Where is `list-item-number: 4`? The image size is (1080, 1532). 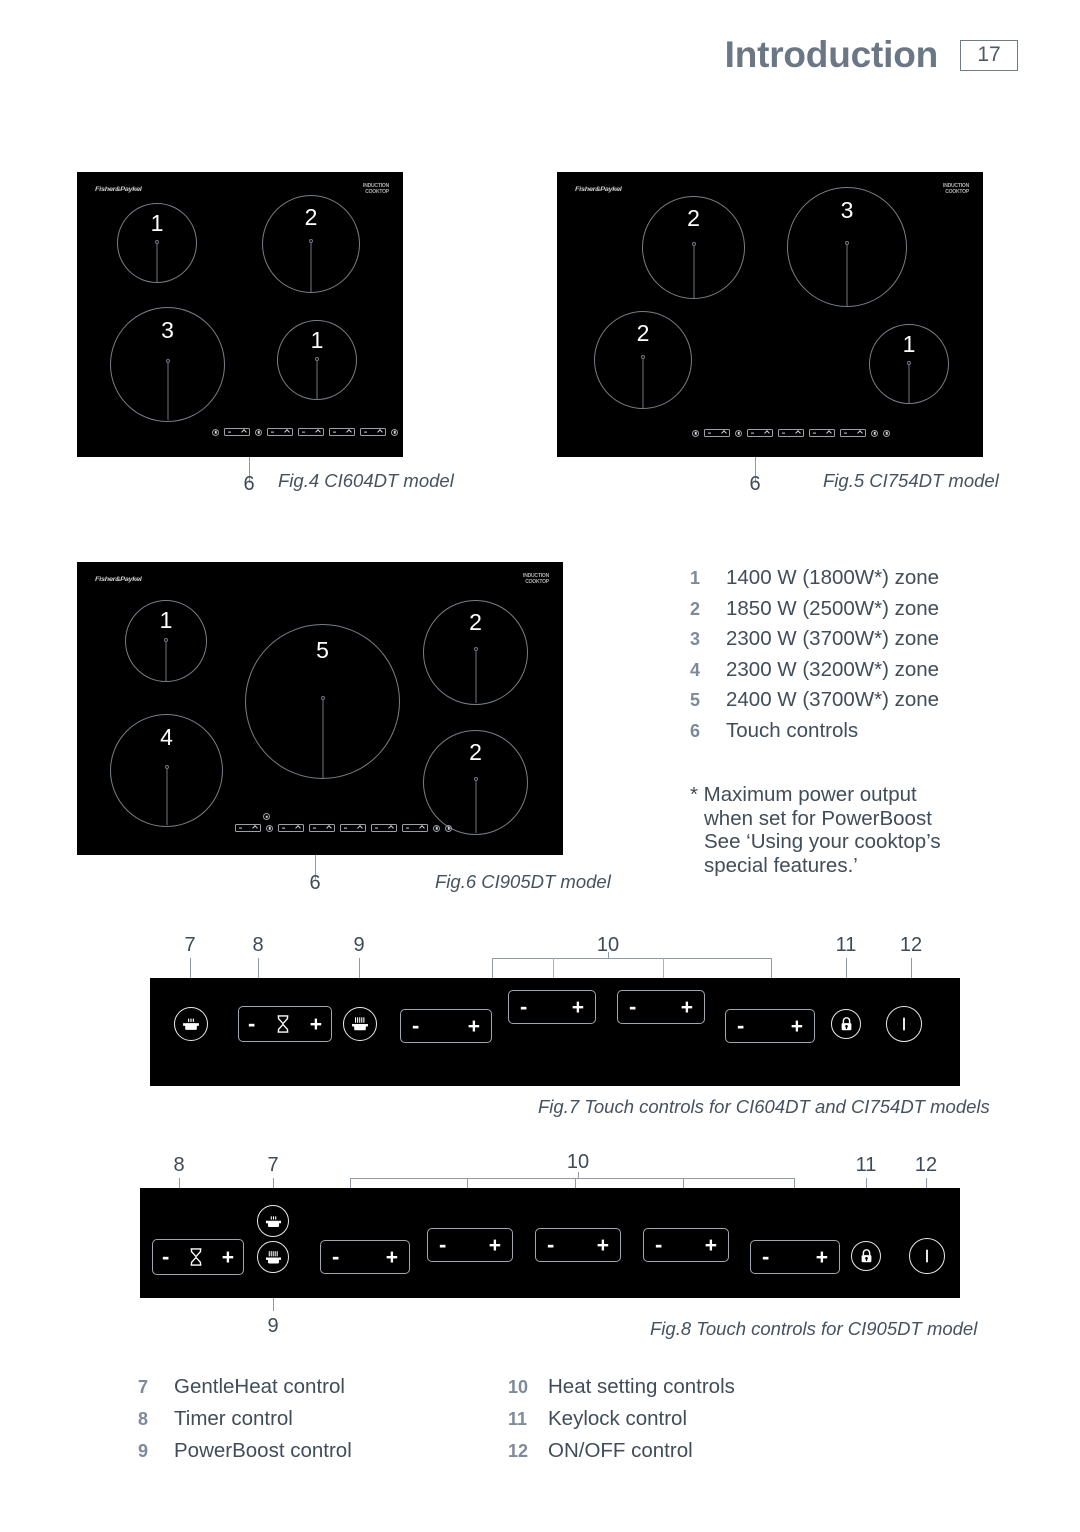 list-item-number: 4 is located at coordinates (695, 669).